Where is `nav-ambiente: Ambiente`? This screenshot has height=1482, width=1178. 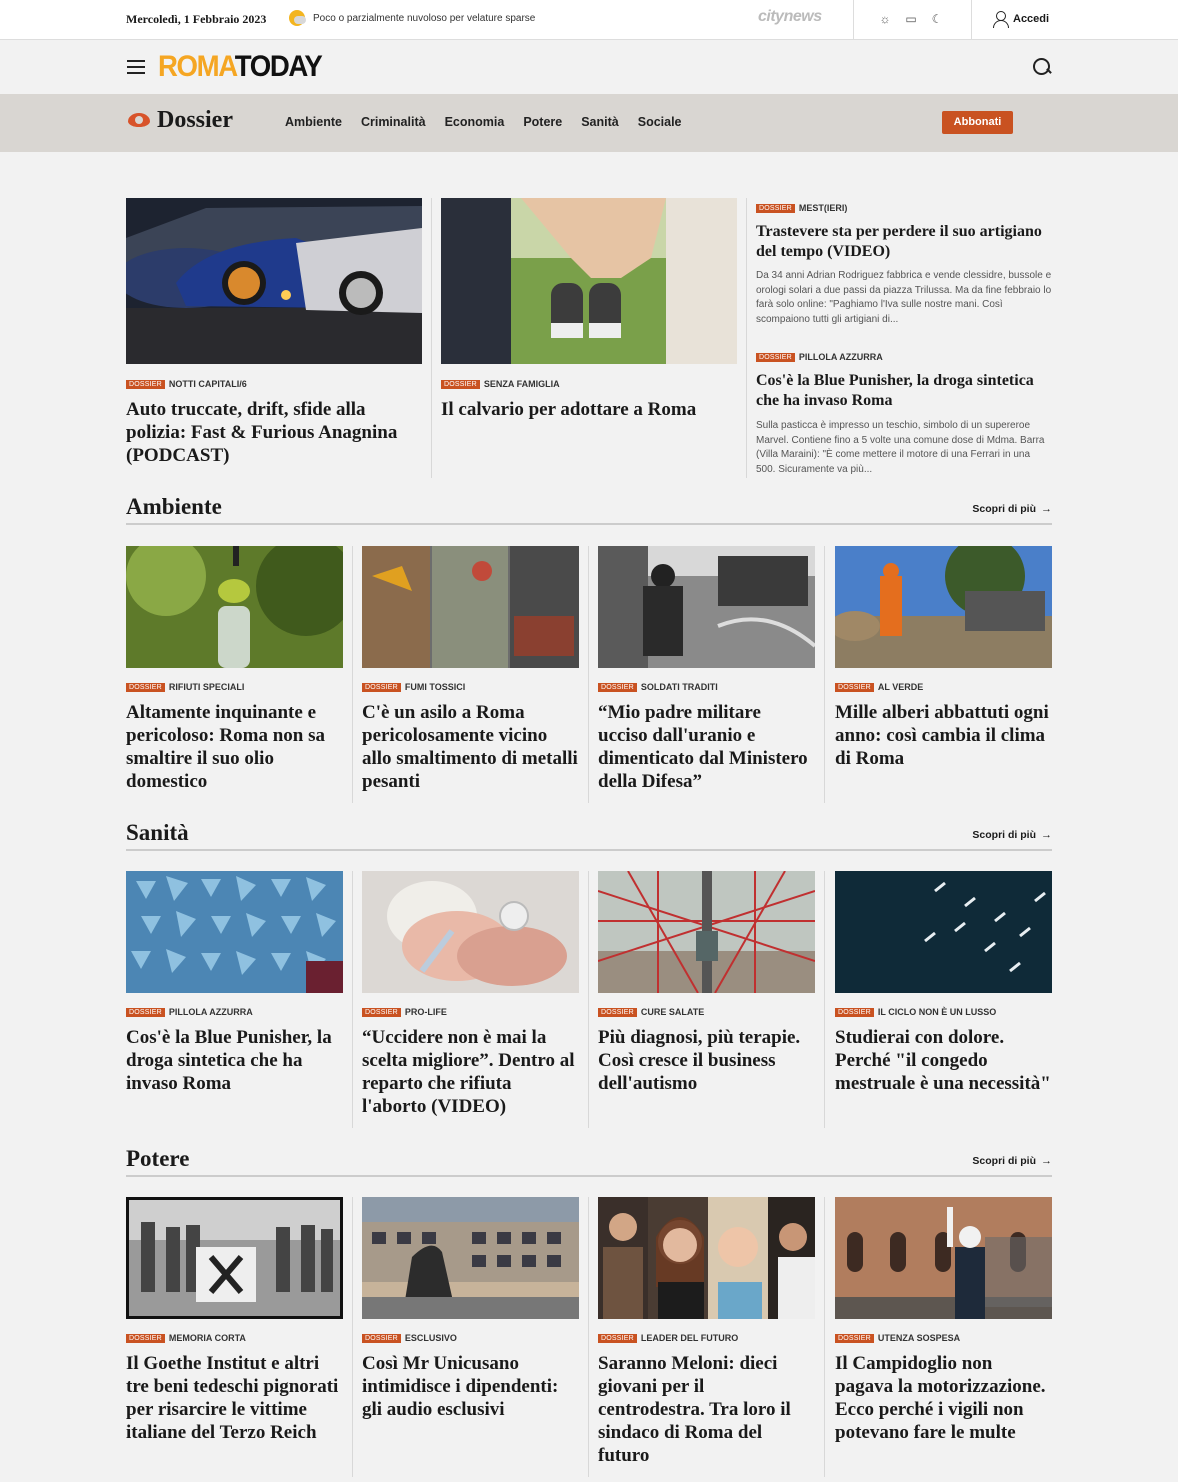 nav-ambiente: Ambiente is located at coordinates (313, 122).